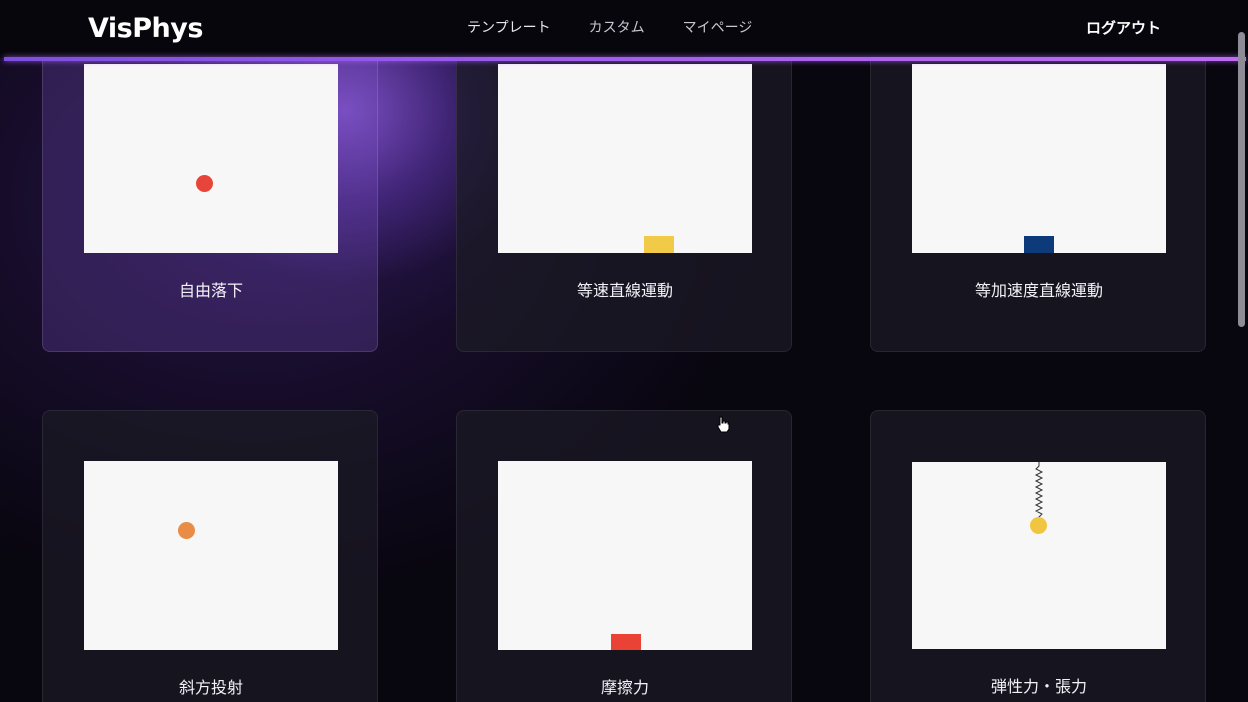 Image resolution: width=1248 pixels, height=702 pixels. What do you see at coordinates (210, 290) in the screenshot?
I see `template-card-label: 自由落下` at bounding box center [210, 290].